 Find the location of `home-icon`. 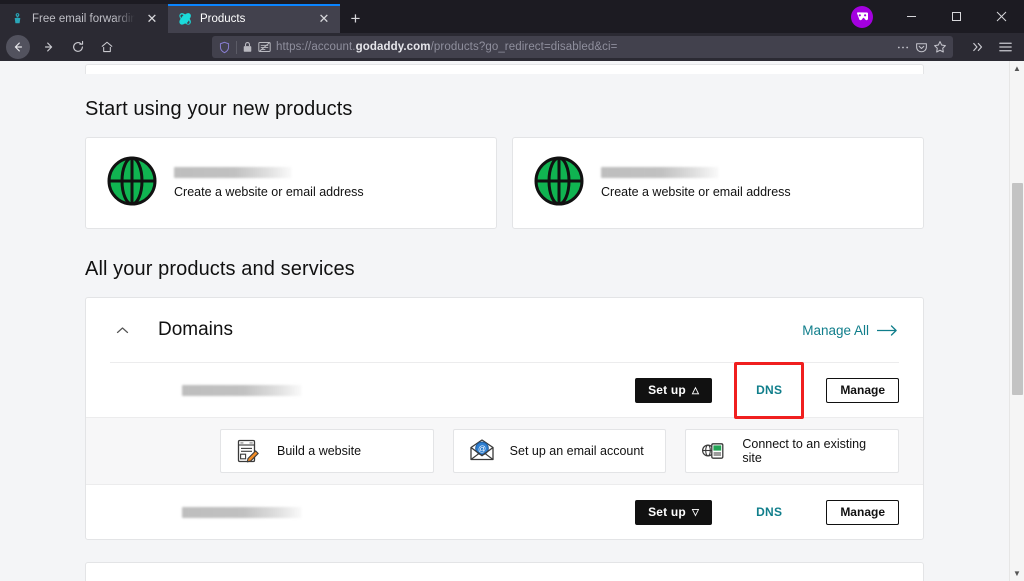

home-icon is located at coordinates (106, 47).